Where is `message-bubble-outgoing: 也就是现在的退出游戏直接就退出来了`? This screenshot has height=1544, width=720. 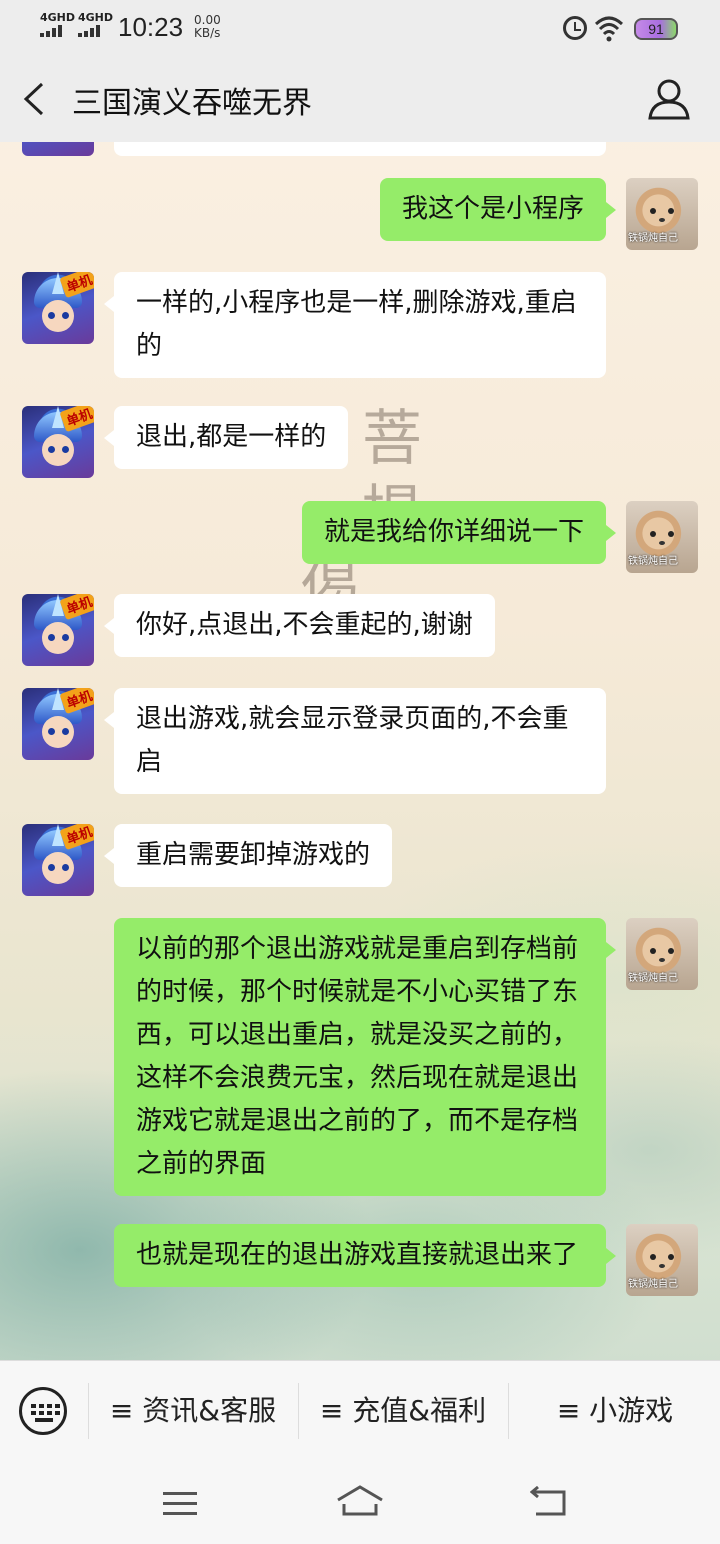 message-bubble-outgoing: 也就是现在的退出游戏直接就退出来了 is located at coordinates (365, 1255).